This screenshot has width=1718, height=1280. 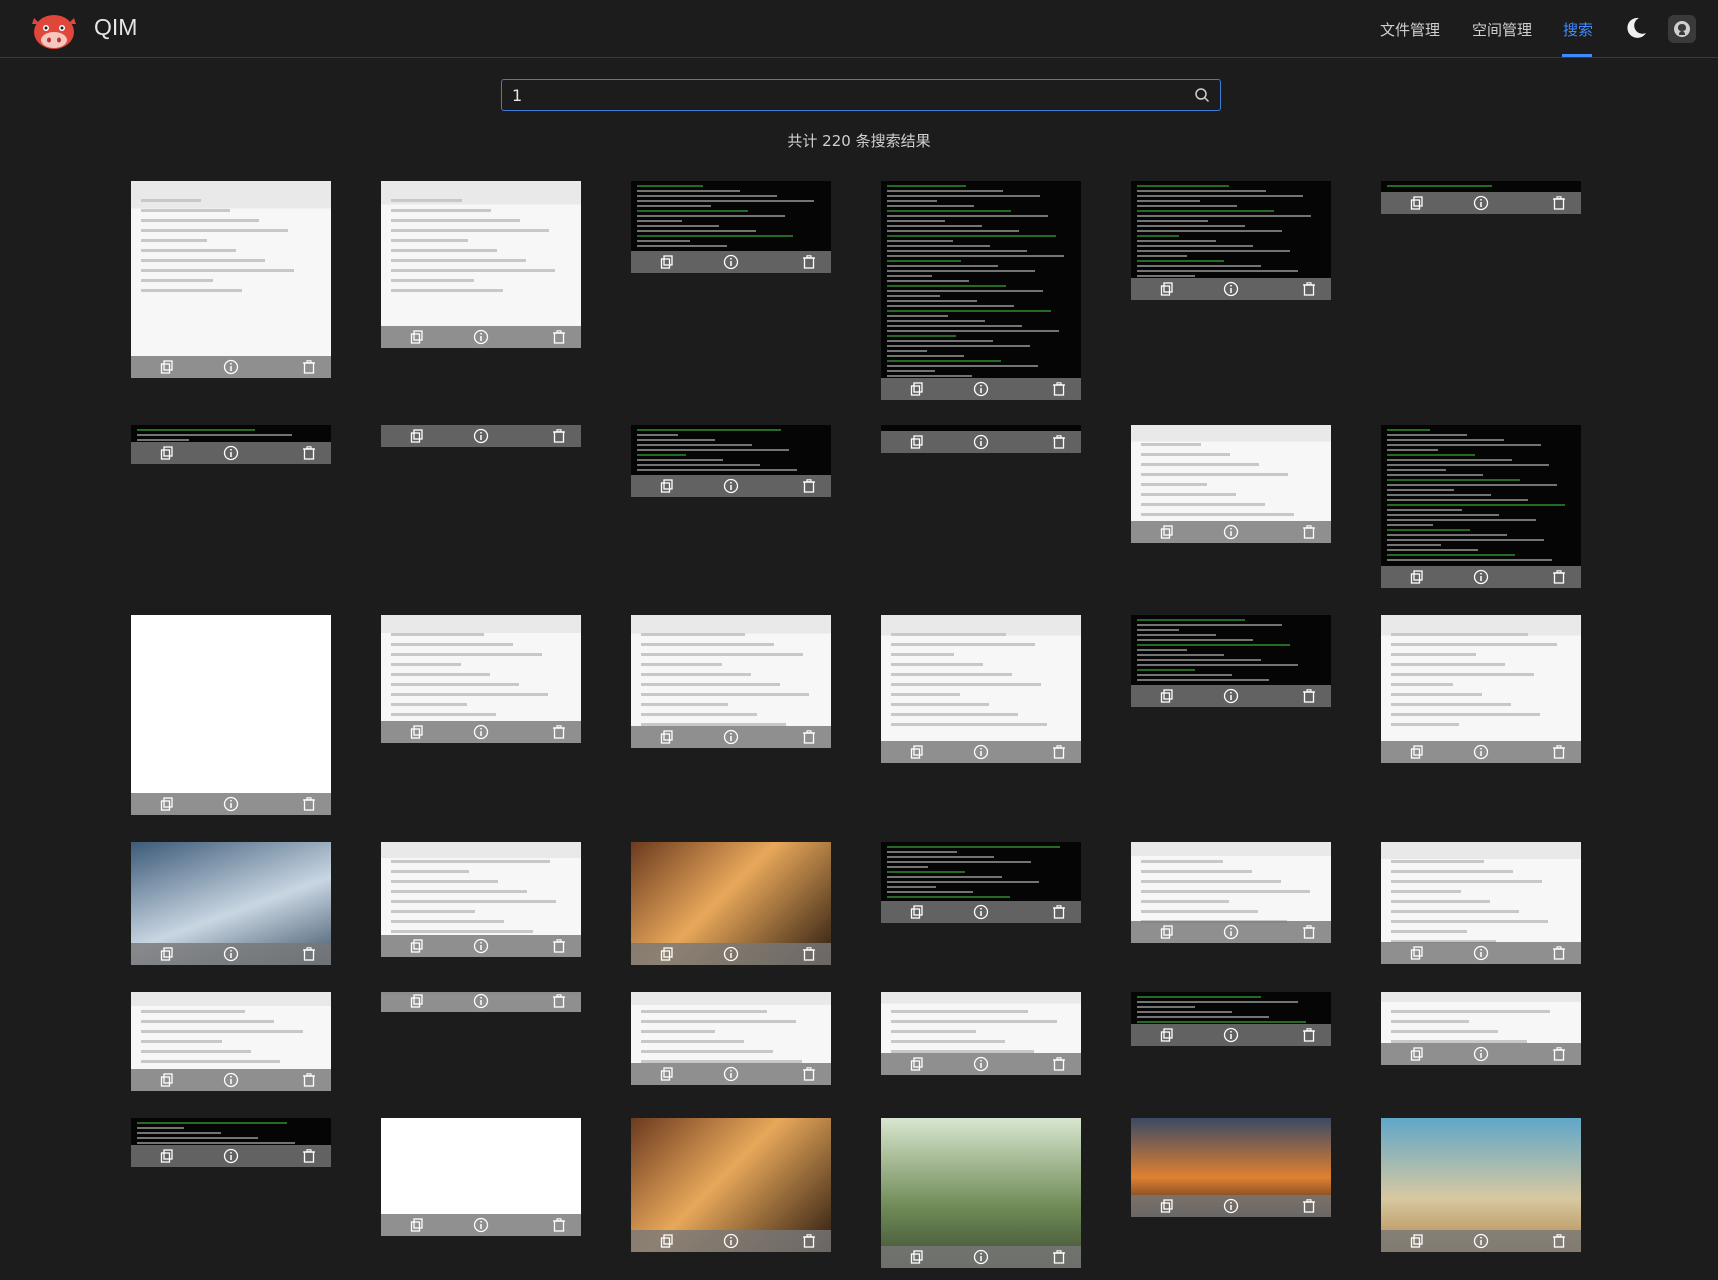 What do you see at coordinates (1636, 28) in the screenshot?
I see `moon-icon` at bounding box center [1636, 28].